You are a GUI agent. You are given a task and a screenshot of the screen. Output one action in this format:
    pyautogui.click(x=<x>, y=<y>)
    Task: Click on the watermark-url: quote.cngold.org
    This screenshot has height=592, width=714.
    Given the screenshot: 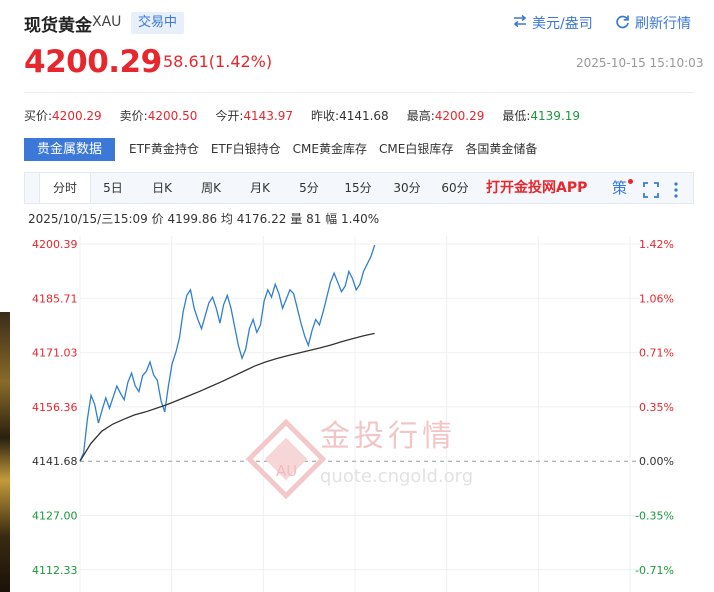 What is the action you would take?
    pyautogui.click(x=396, y=476)
    